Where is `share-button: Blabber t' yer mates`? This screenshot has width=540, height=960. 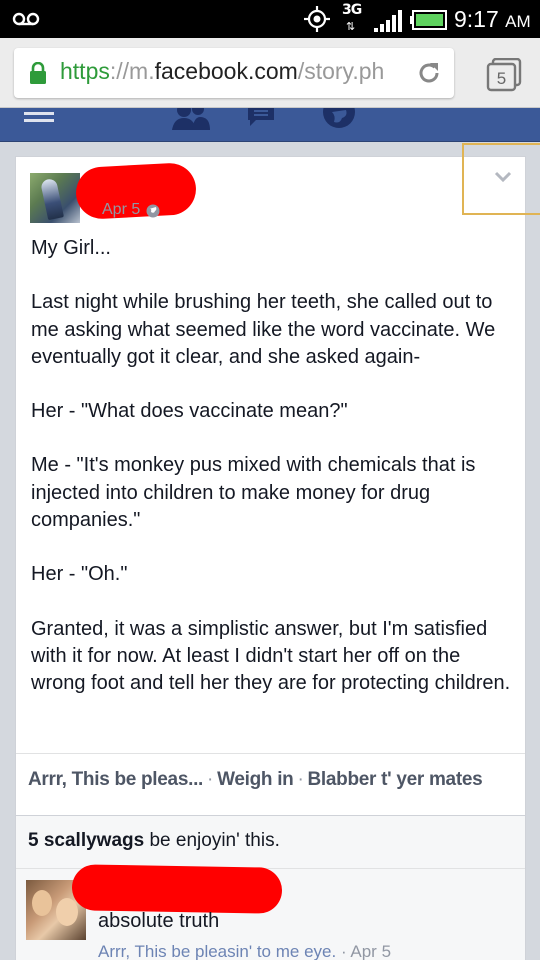
share-button: Blabber t' yer mates is located at coordinates (395, 779).